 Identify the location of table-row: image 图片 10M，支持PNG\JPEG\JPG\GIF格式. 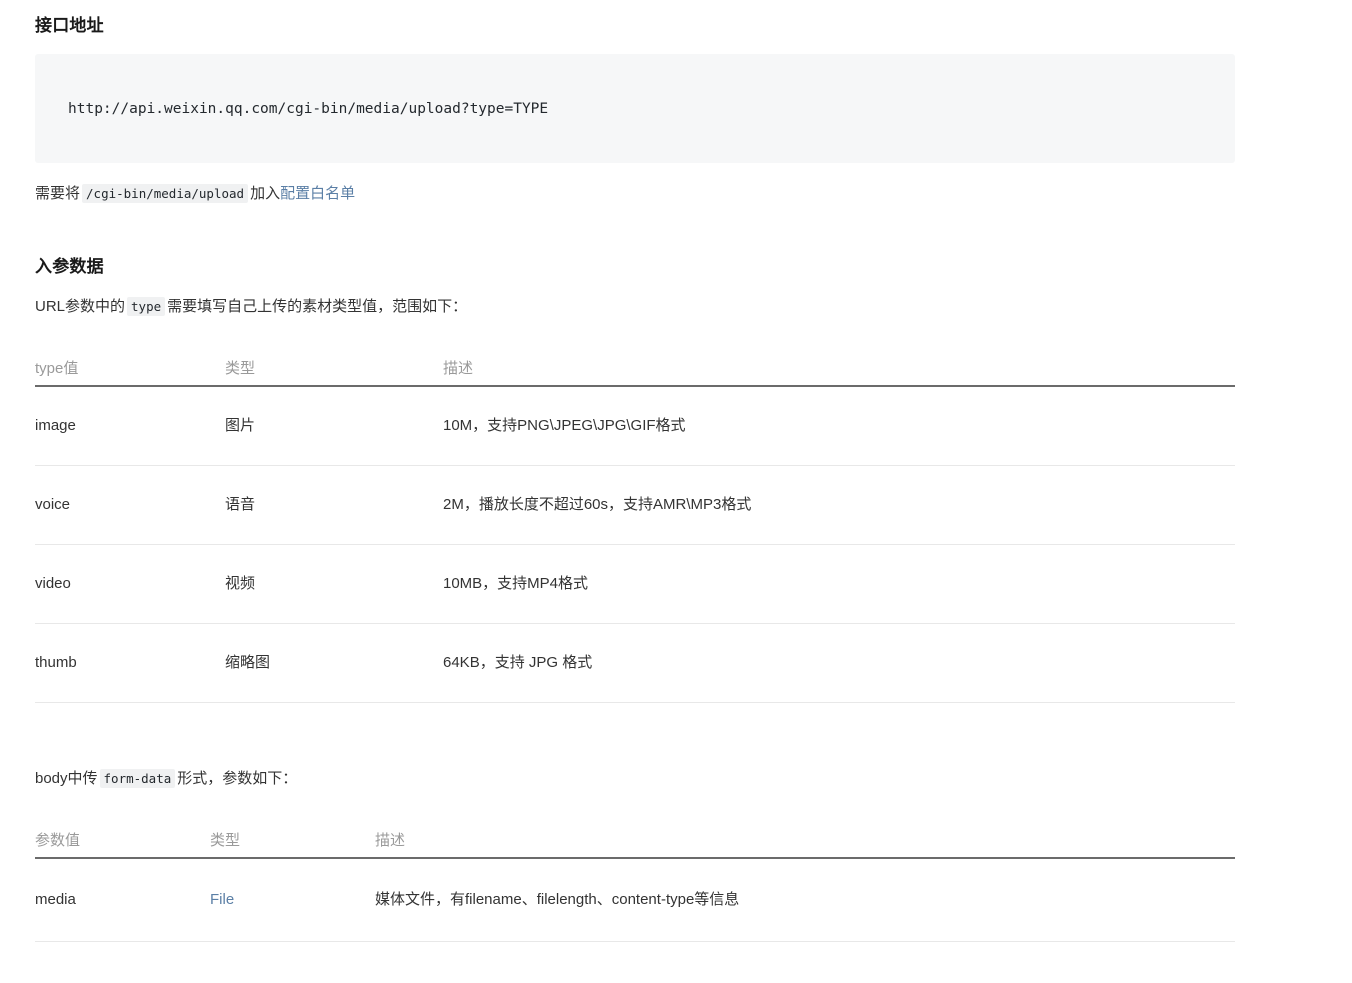
(635, 426).